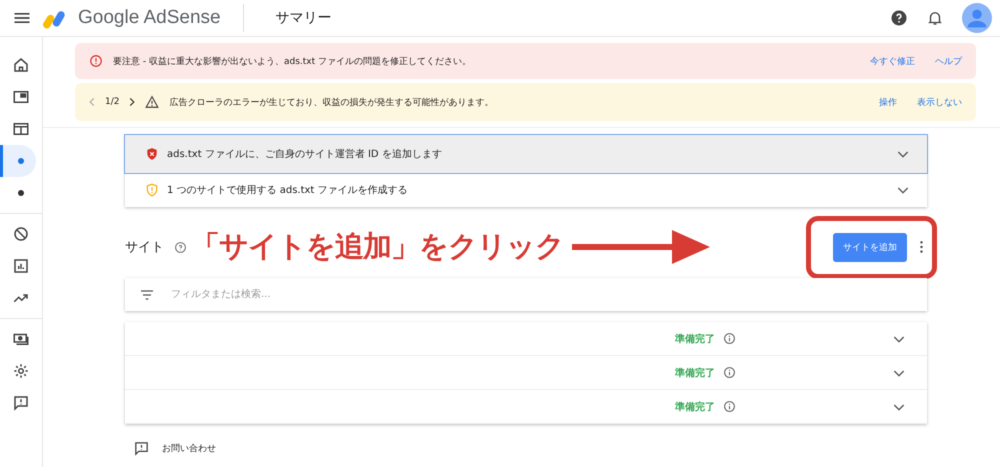 Image resolution: width=1000 pixels, height=467 pixels. I want to click on alert-message: 広告クローラのエラーが生じており、収益の損失が発生する可能性があります。, so click(331, 102).